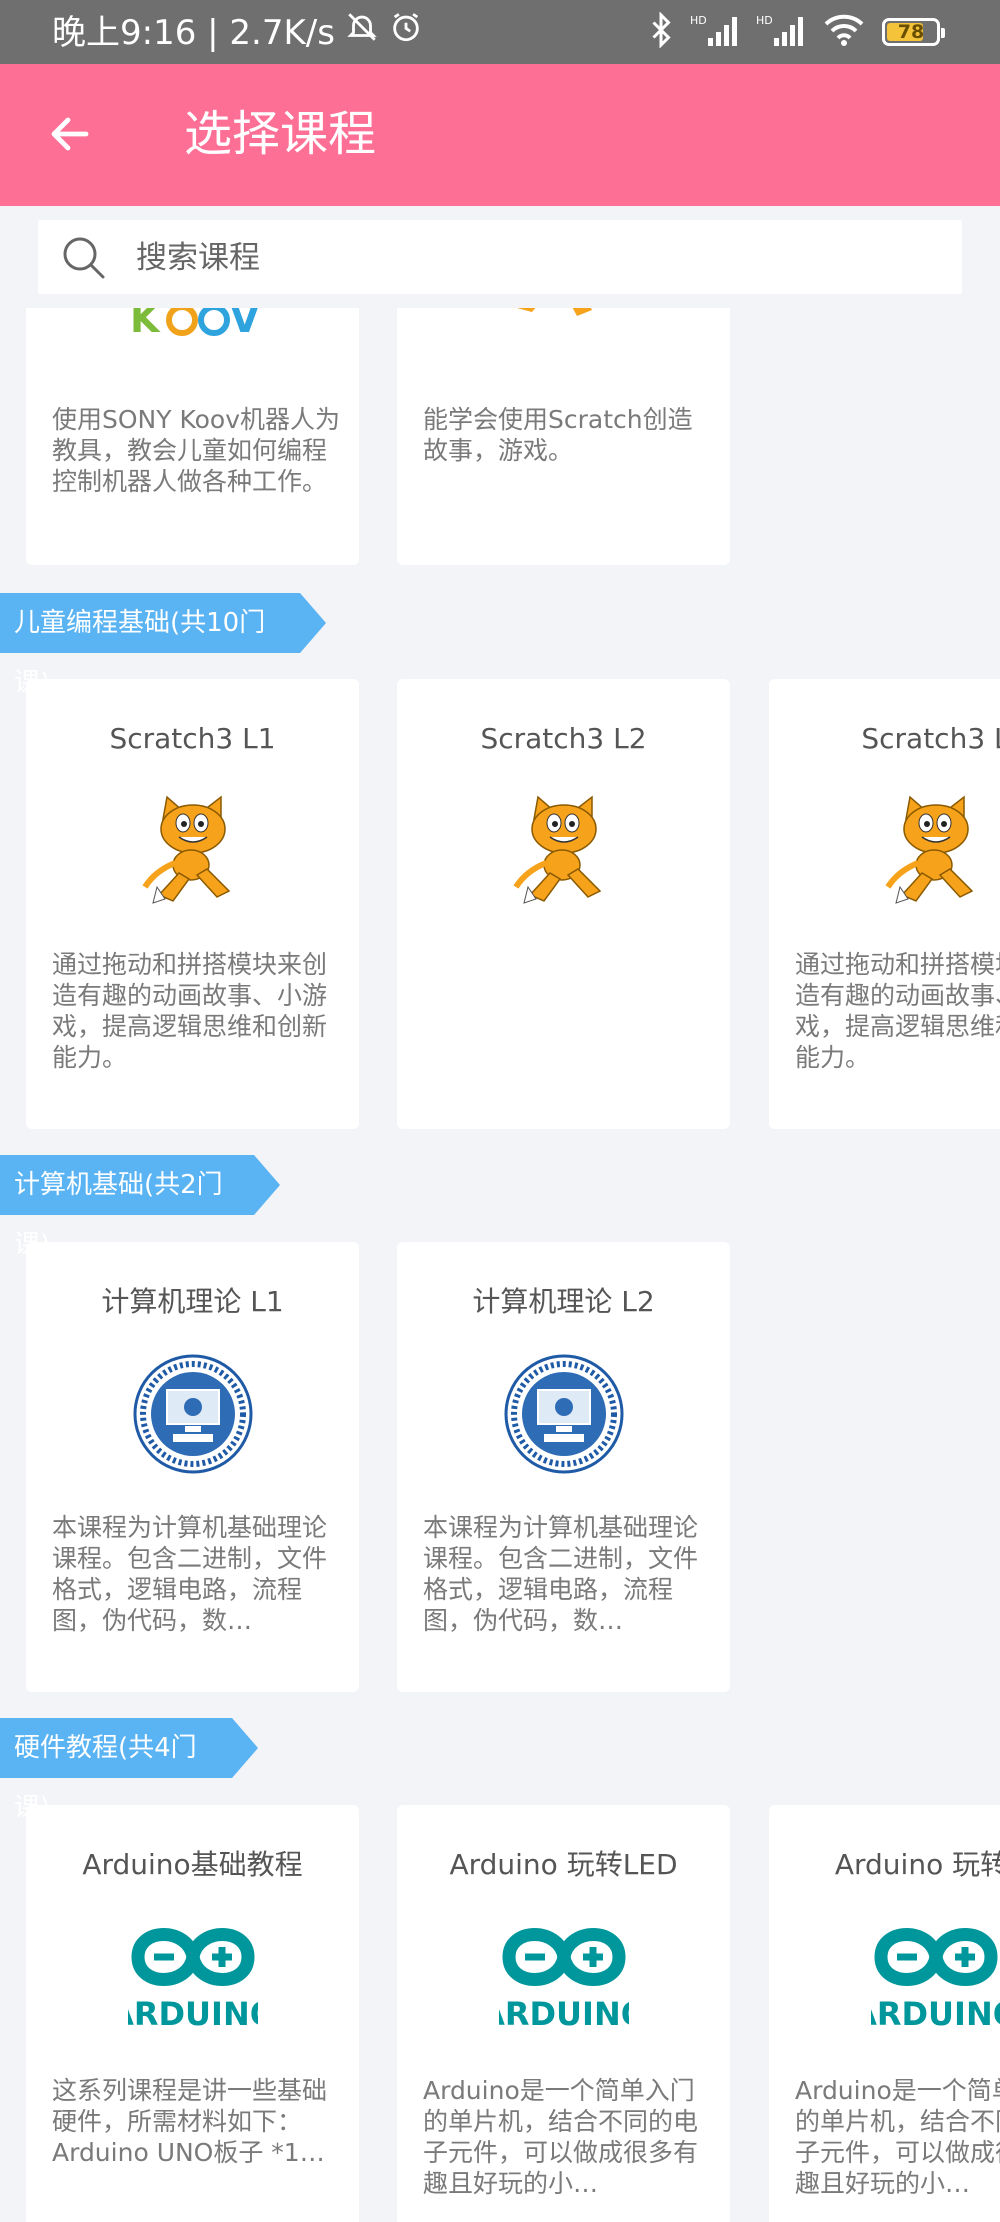  Describe the element at coordinates (245, 323) in the screenshot. I see `svg-text: V` at that location.